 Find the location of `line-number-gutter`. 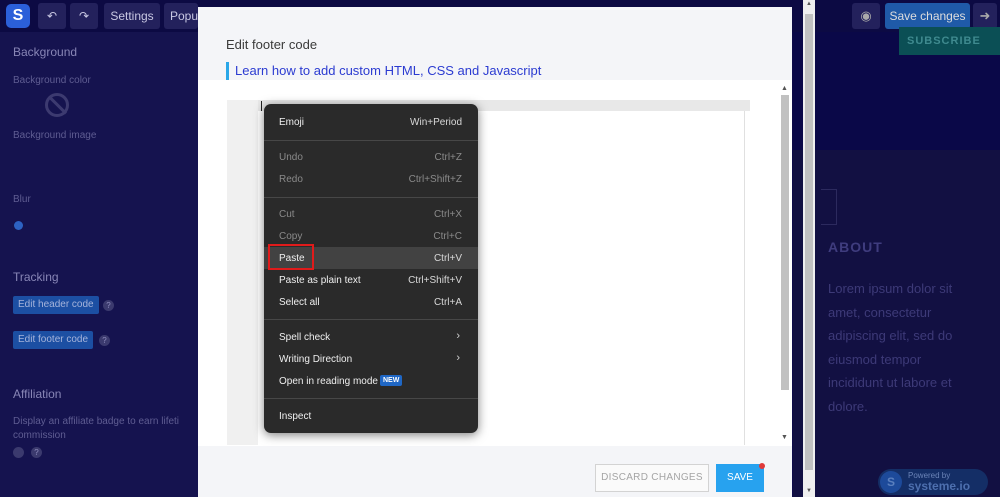

line-number-gutter is located at coordinates (242, 272).